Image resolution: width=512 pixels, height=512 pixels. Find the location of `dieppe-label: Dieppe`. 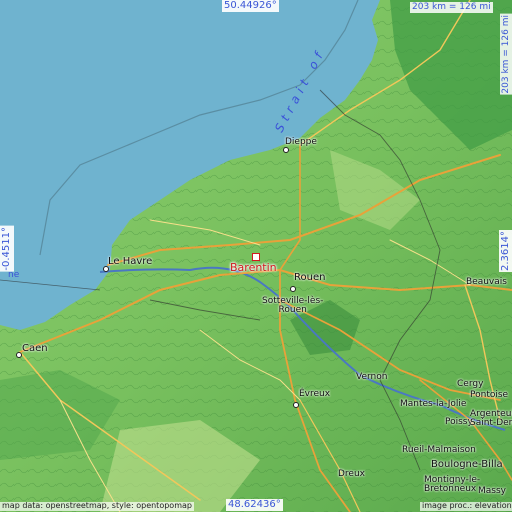

dieppe-label: Dieppe is located at coordinates (301, 142).